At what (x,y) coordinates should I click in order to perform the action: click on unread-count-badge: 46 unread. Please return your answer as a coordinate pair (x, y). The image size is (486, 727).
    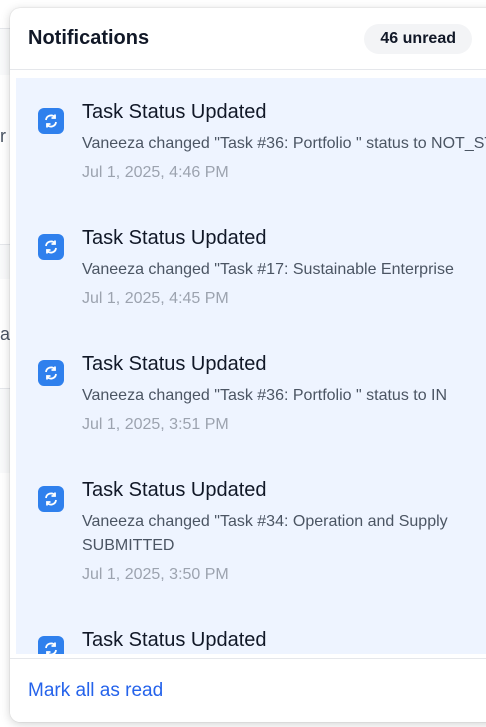
    Looking at the image, I should click on (418, 38).